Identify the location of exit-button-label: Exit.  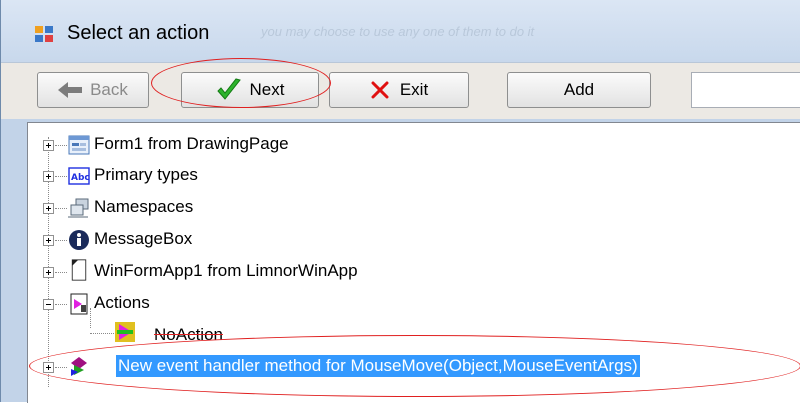
(414, 89).